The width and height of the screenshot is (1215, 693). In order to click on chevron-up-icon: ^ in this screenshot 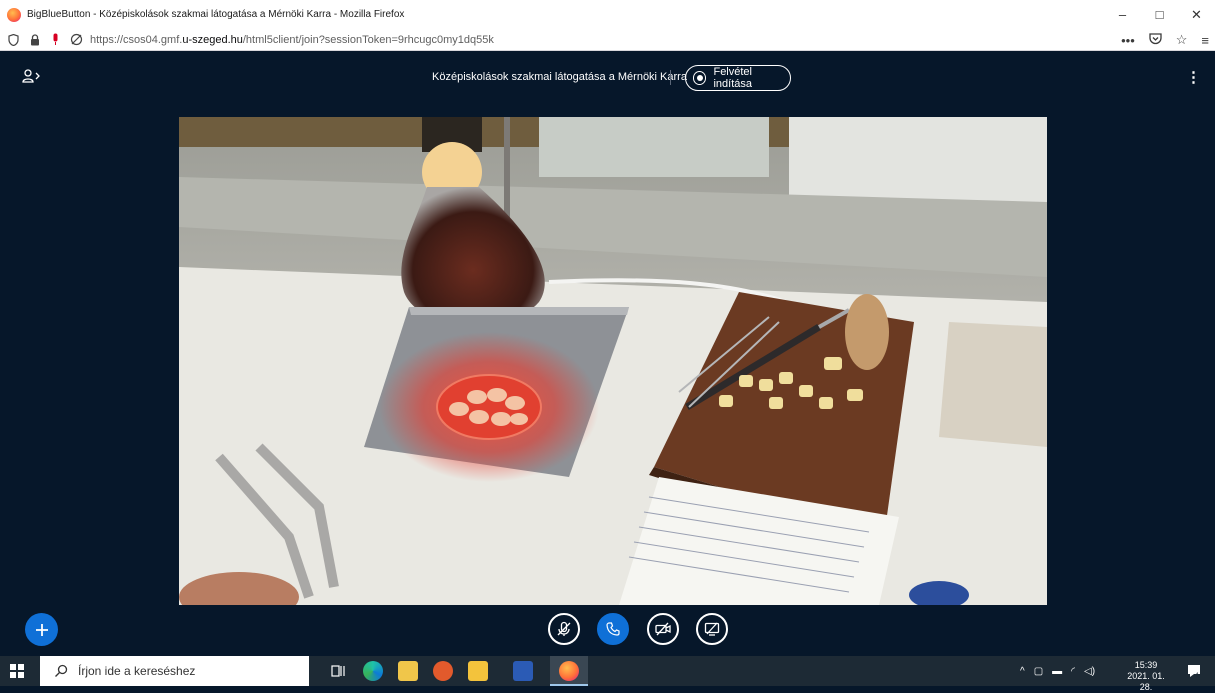, I will do `click(1022, 671)`.